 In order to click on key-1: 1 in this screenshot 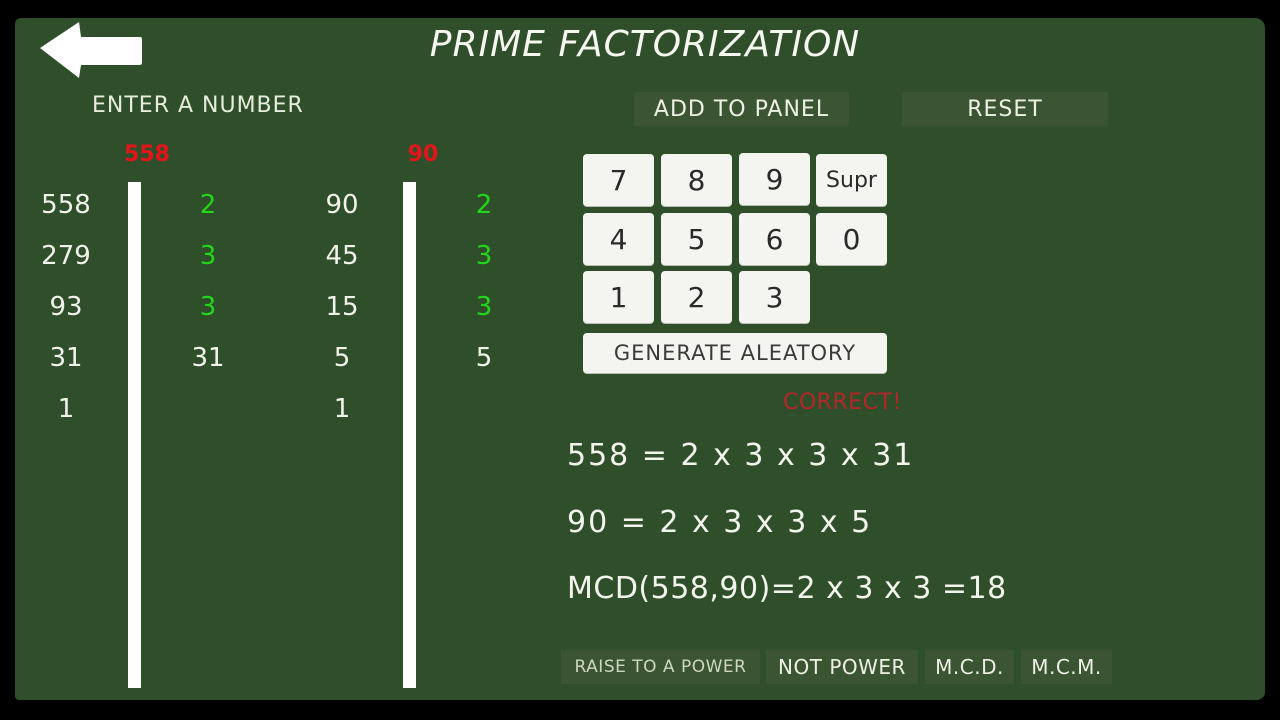, I will do `click(618, 297)`.